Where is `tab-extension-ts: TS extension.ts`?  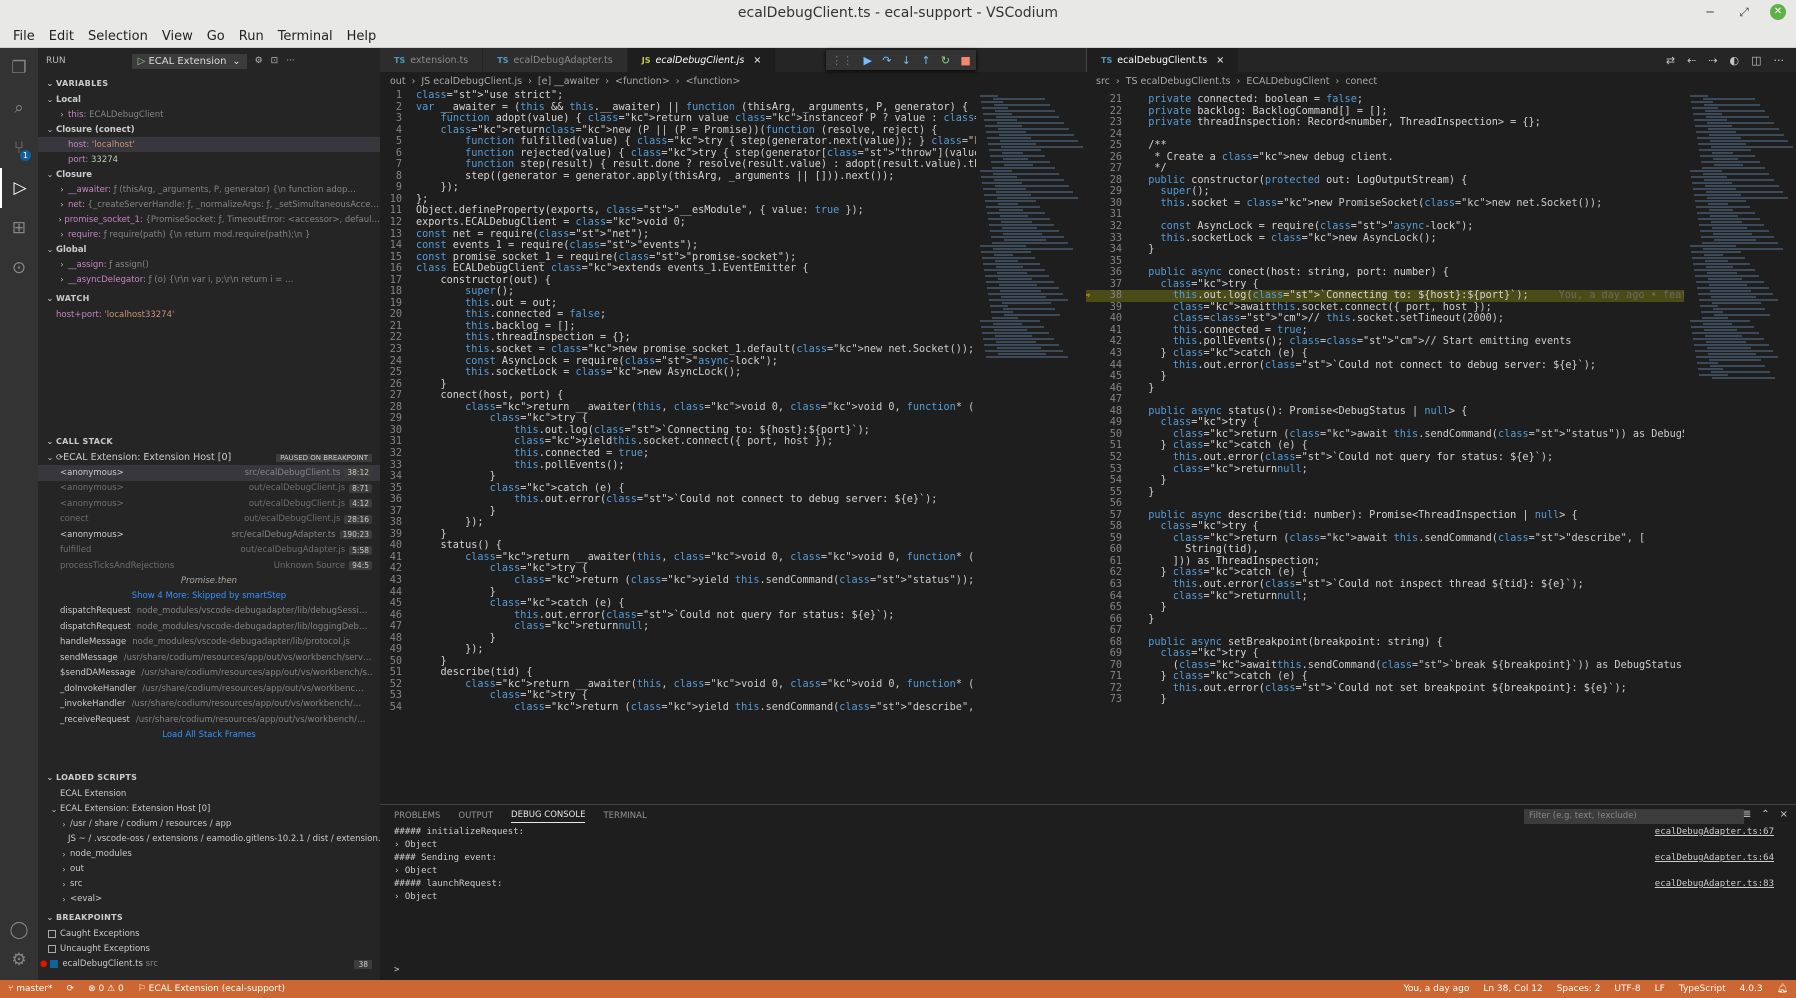 tab-extension-ts: TS extension.ts is located at coordinates (432, 60).